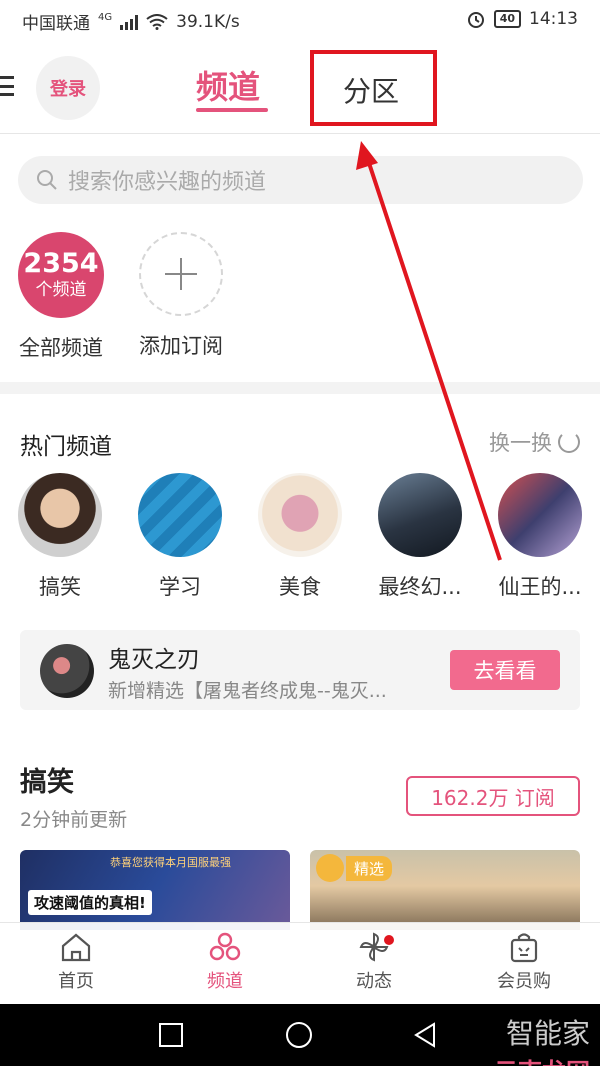  I want to click on all-channels-badge: 2354 个频道, so click(61, 275).